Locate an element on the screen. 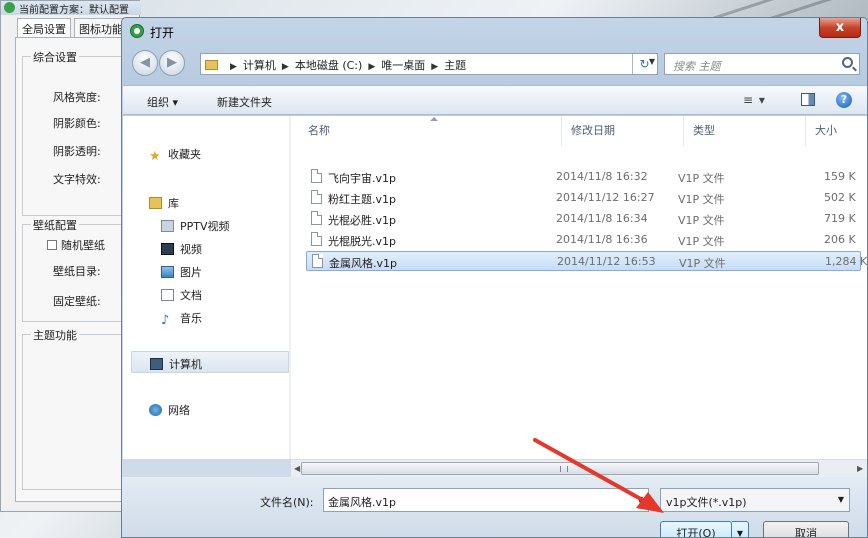 The image size is (868, 538). sidebar-item-computer: 计算机 is located at coordinates (210, 362).